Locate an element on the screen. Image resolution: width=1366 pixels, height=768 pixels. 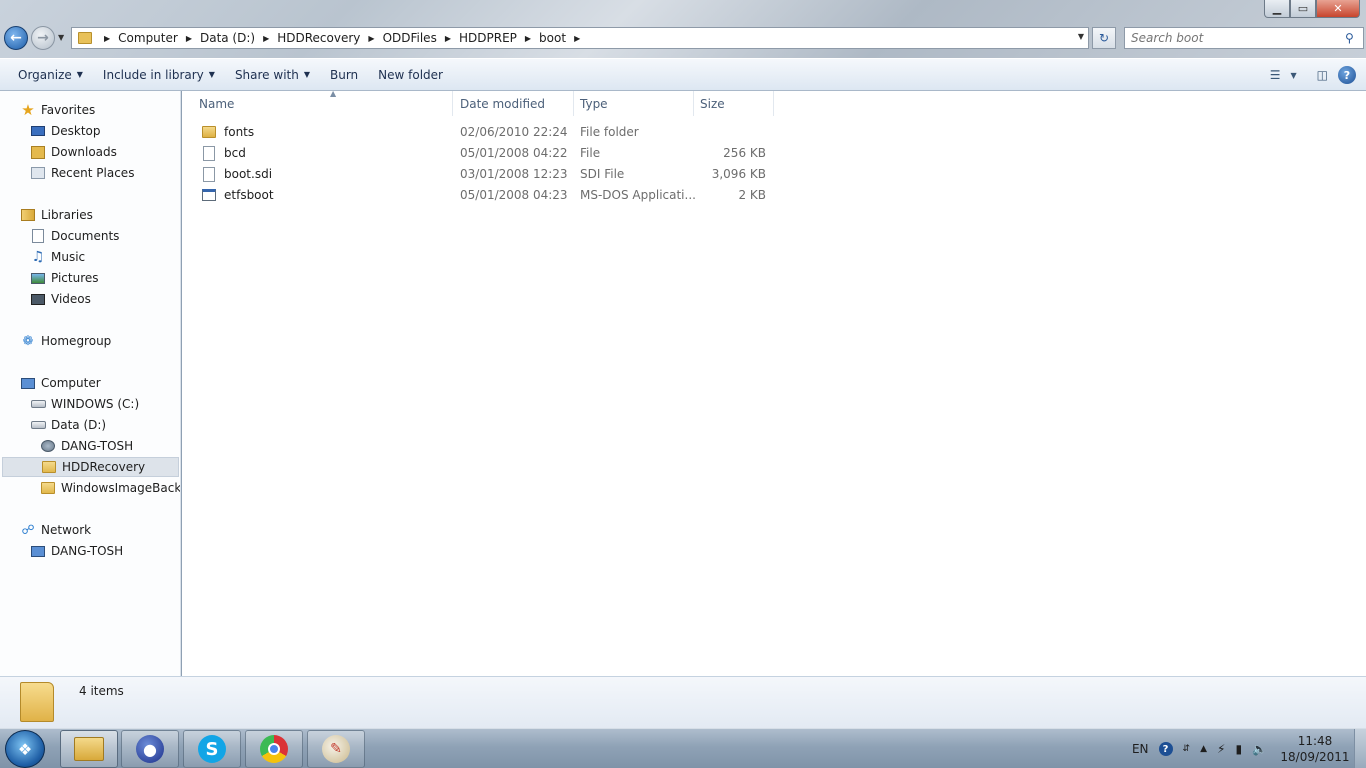
sidebar-item-downloads: Downloads is located at coordinates (73, 152).